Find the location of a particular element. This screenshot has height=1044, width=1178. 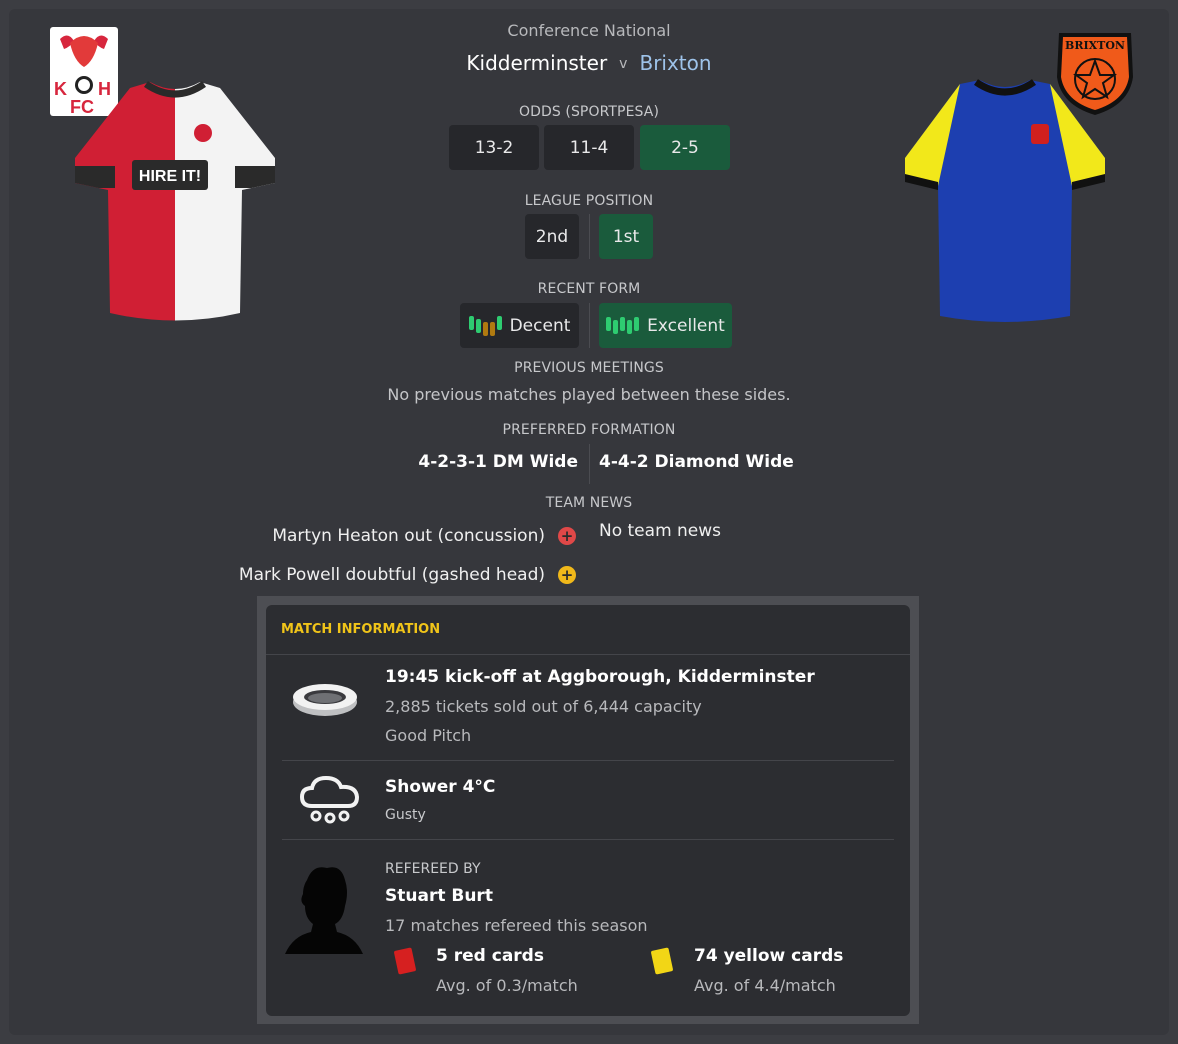

versus-label: v is located at coordinates (623, 64).